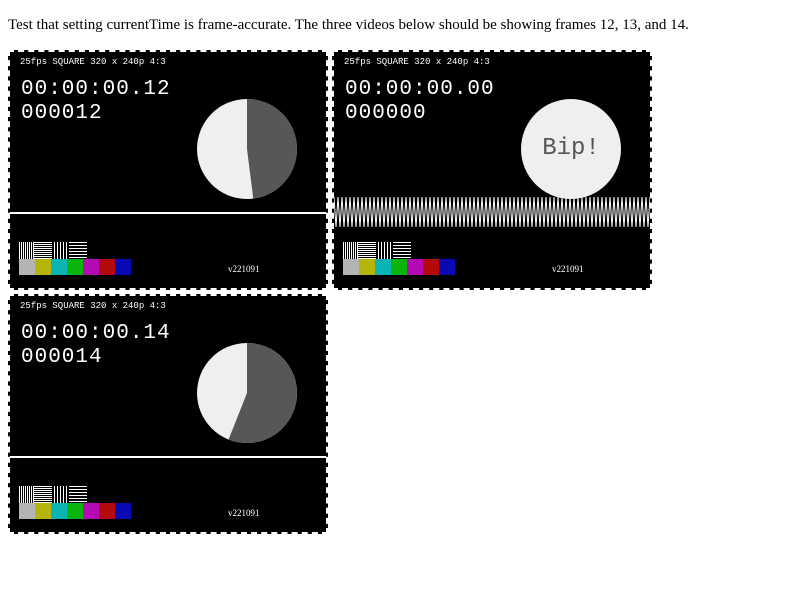 The width and height of the screenshot is (800, 600). Describe the element at coordinates (386, 113) in the screenshot. I see `frame-counter: 000000` at that location.